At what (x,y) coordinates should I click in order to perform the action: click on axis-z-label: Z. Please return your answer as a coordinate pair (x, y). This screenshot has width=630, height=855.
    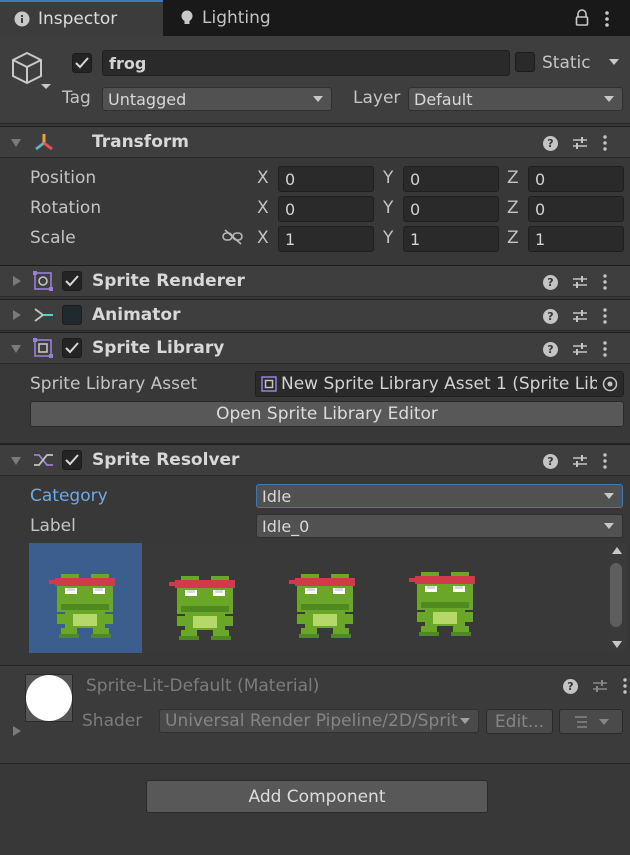
    Looking at the image, I should click on (513, 178).